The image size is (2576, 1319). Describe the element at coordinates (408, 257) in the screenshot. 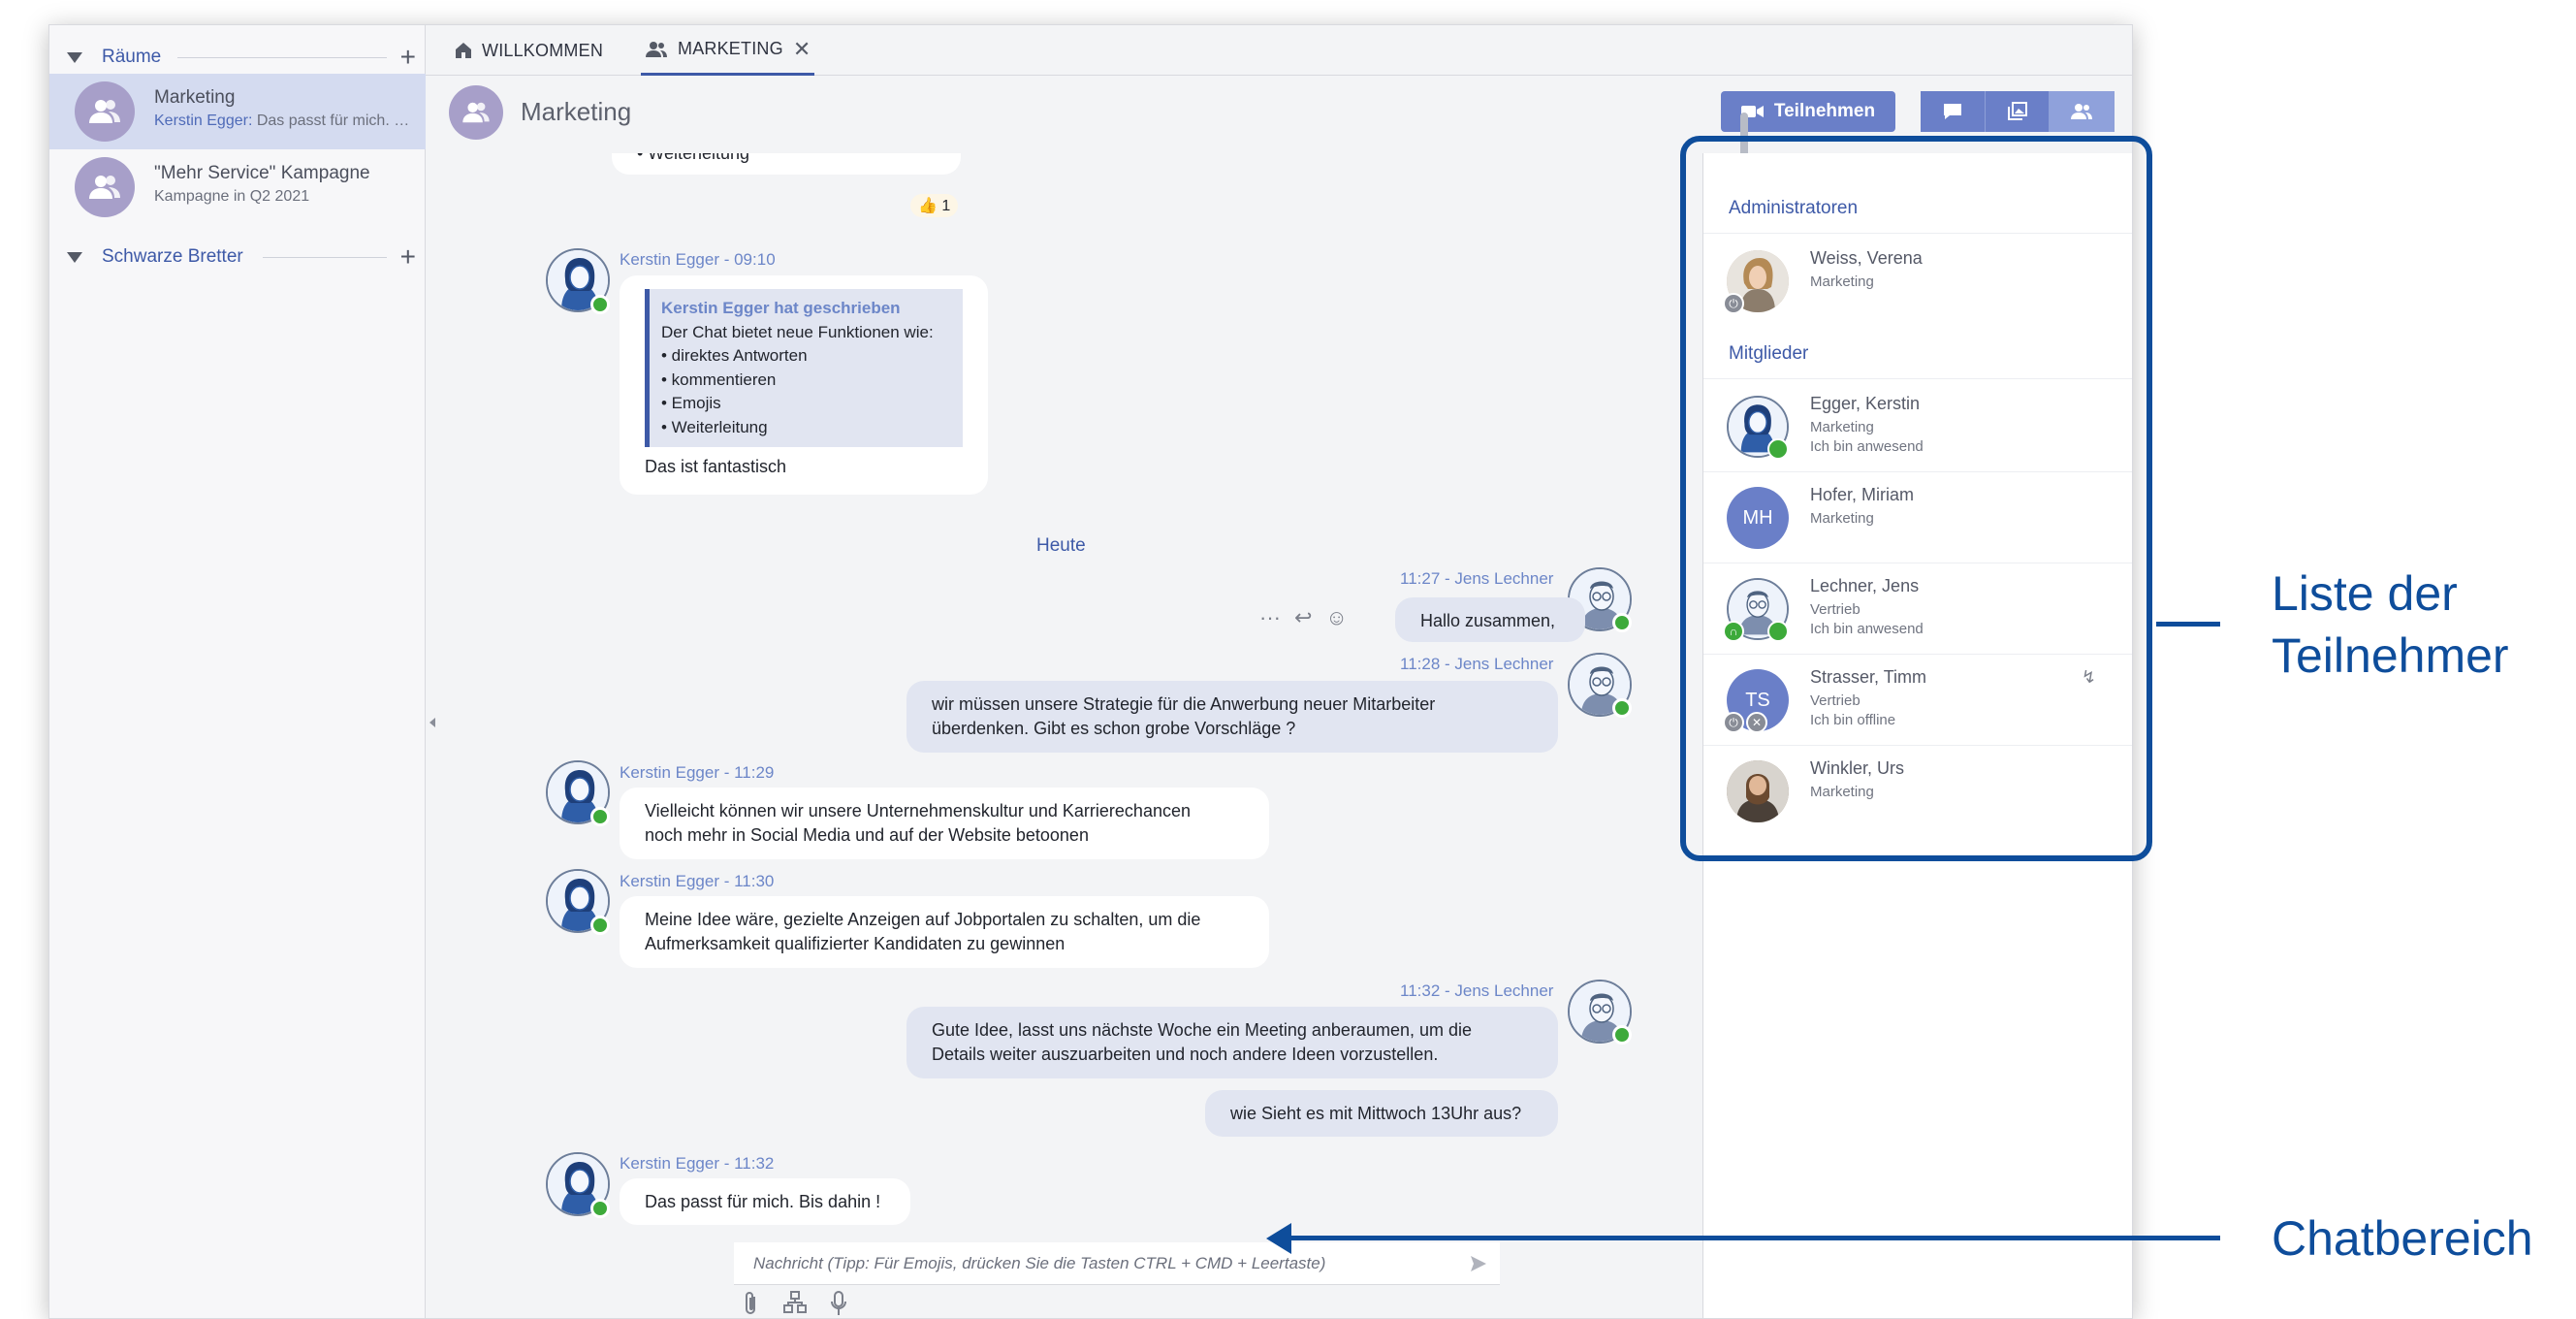

I see `add-board-icon: +` at that location.